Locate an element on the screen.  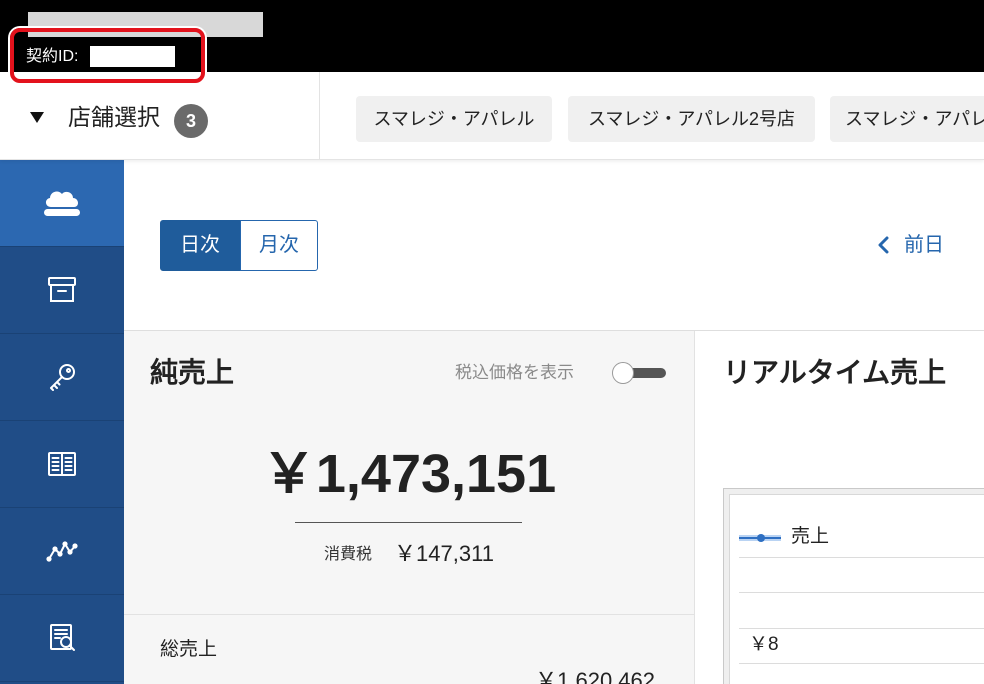
daily-tab: 日次 is located at coordinates (200, 245).